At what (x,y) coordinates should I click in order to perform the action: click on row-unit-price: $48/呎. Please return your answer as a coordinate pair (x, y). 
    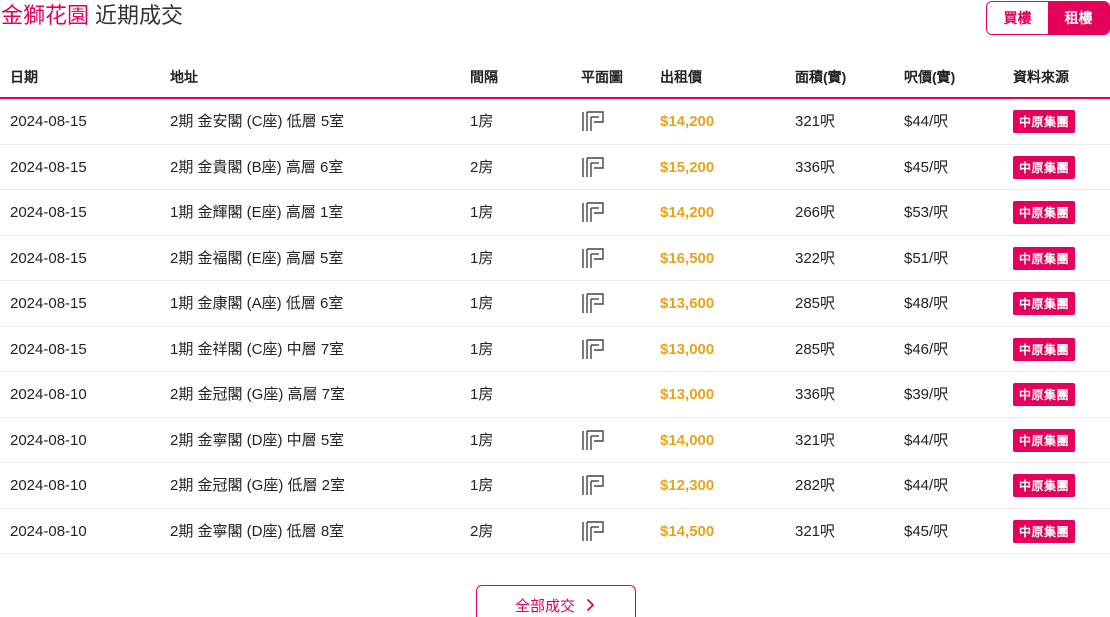
    Looking at the image, I should click on (926, 303).